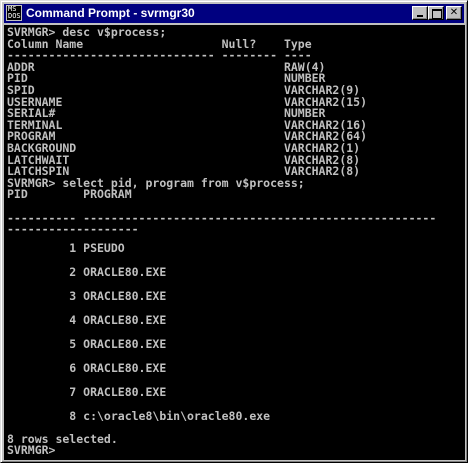 The image size is (468, 463). I want to click on table-row: 4 ORACLE80.EXE, so click(87, 319).